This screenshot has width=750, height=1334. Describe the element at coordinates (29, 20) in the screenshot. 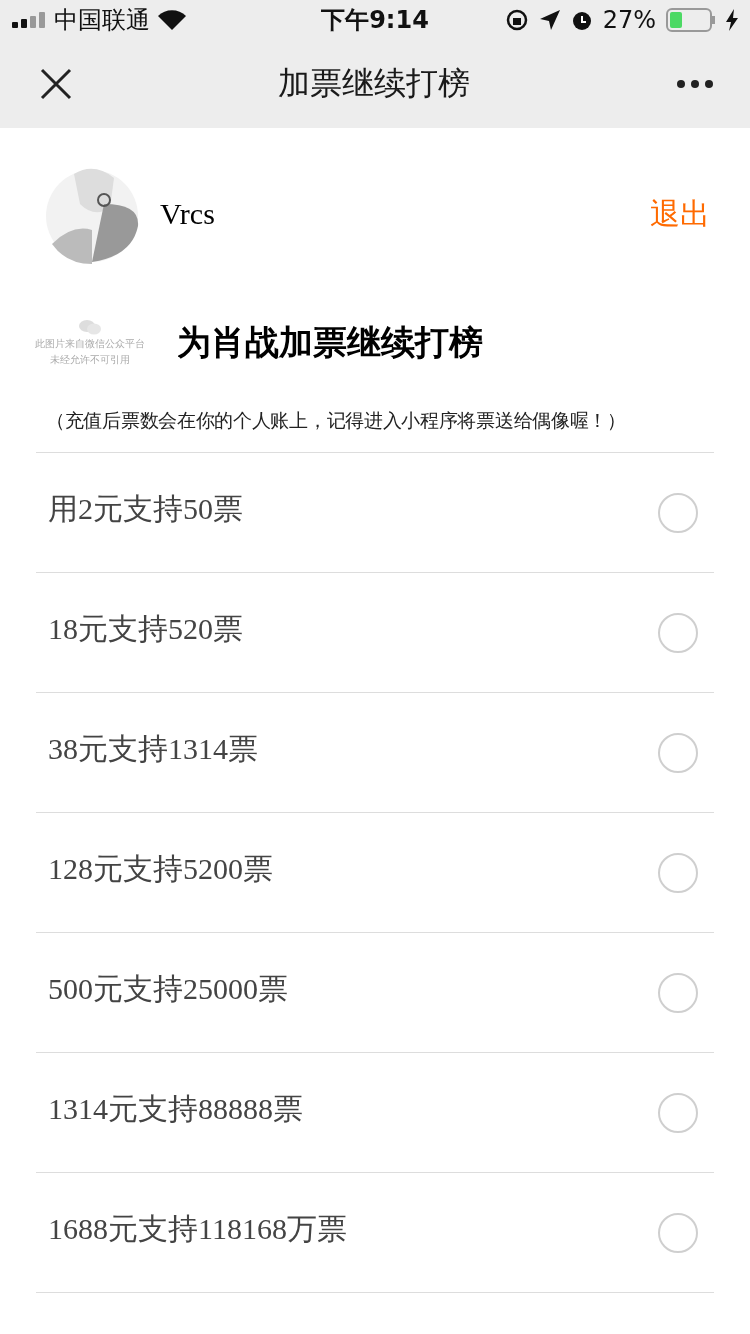

I see `signal-icon` at that location.